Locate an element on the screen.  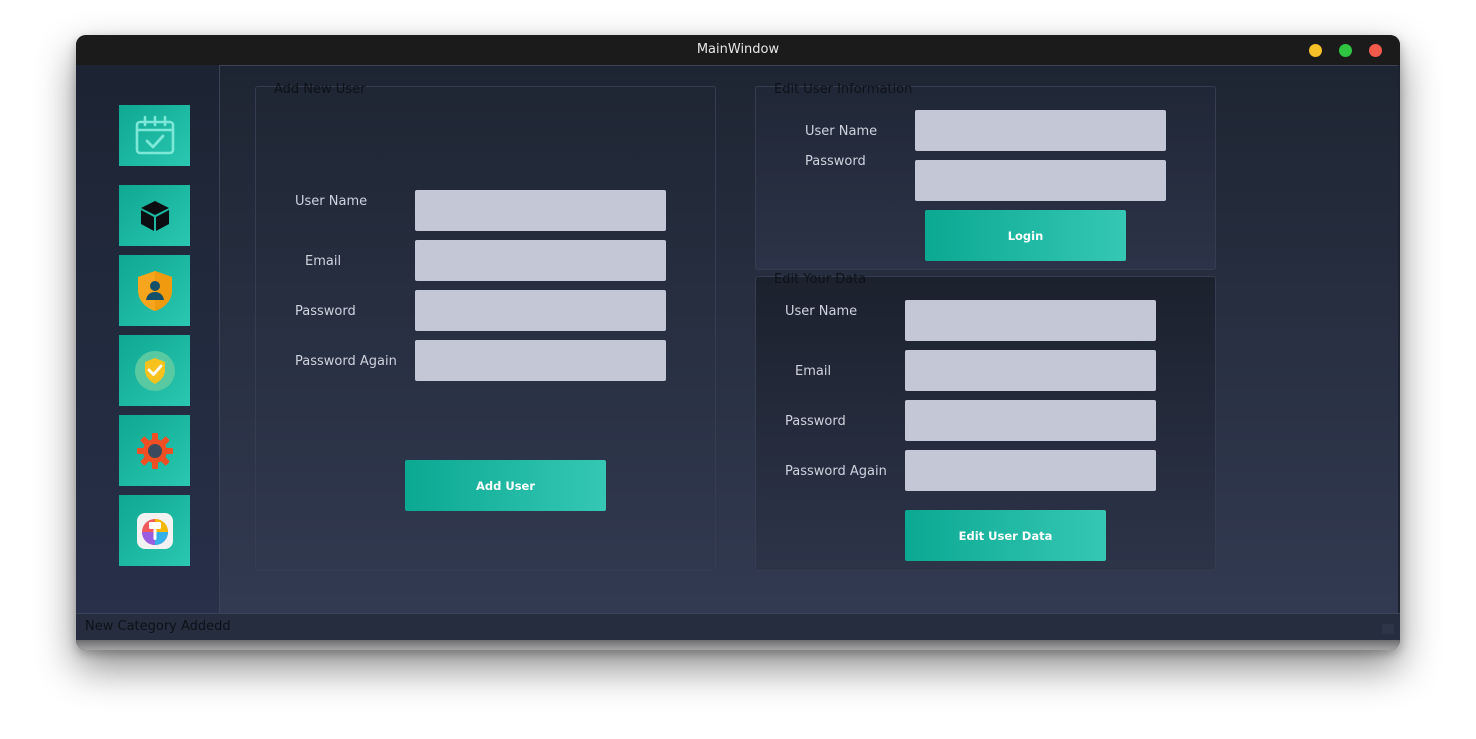
edit-user-data-button: Edit User Data is located at coordinates (1005, 535).